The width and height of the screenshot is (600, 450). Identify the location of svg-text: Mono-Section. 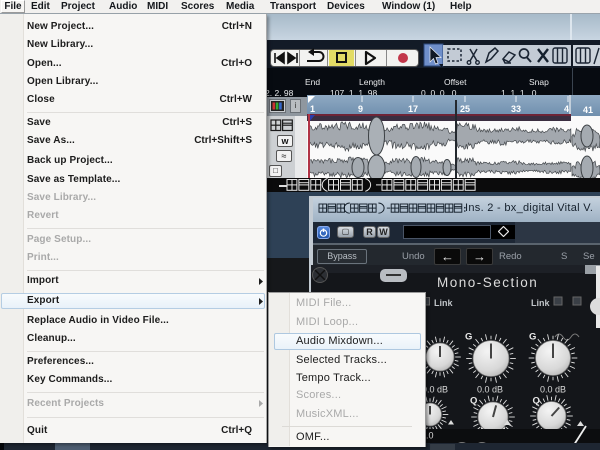
(487, 282).